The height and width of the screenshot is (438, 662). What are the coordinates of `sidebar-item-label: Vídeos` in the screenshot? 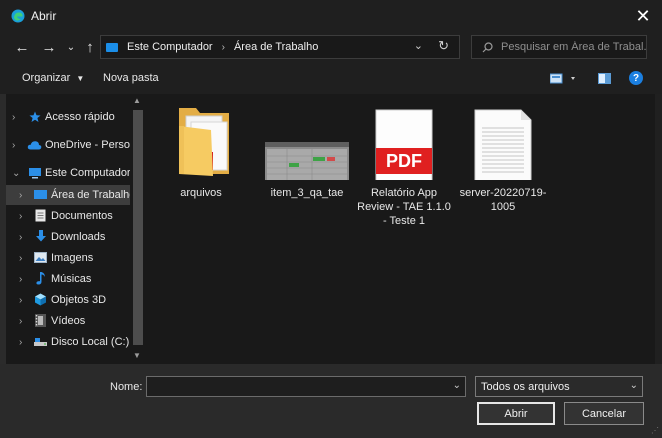 It's located at (68, 321).